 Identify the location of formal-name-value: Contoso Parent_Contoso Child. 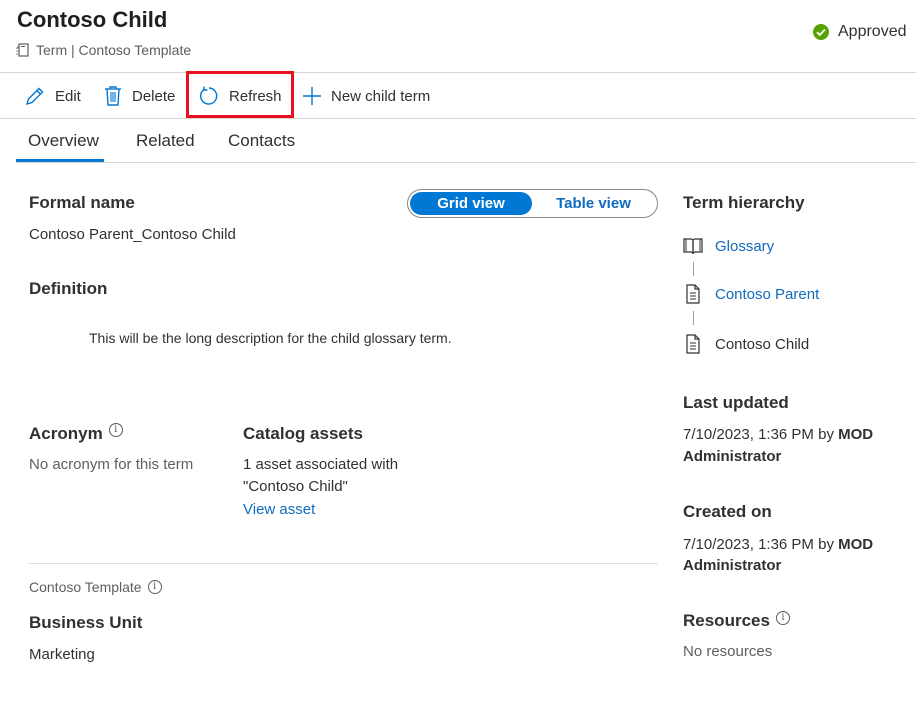
(132, 234).